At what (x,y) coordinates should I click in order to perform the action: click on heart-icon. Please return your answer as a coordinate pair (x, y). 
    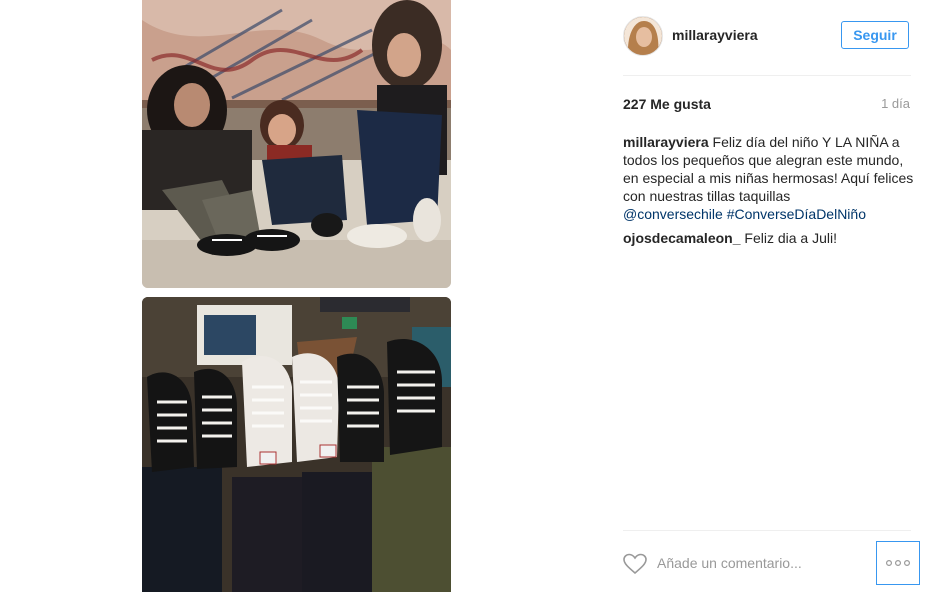
    Looking at the image, I should click on (635, 564).